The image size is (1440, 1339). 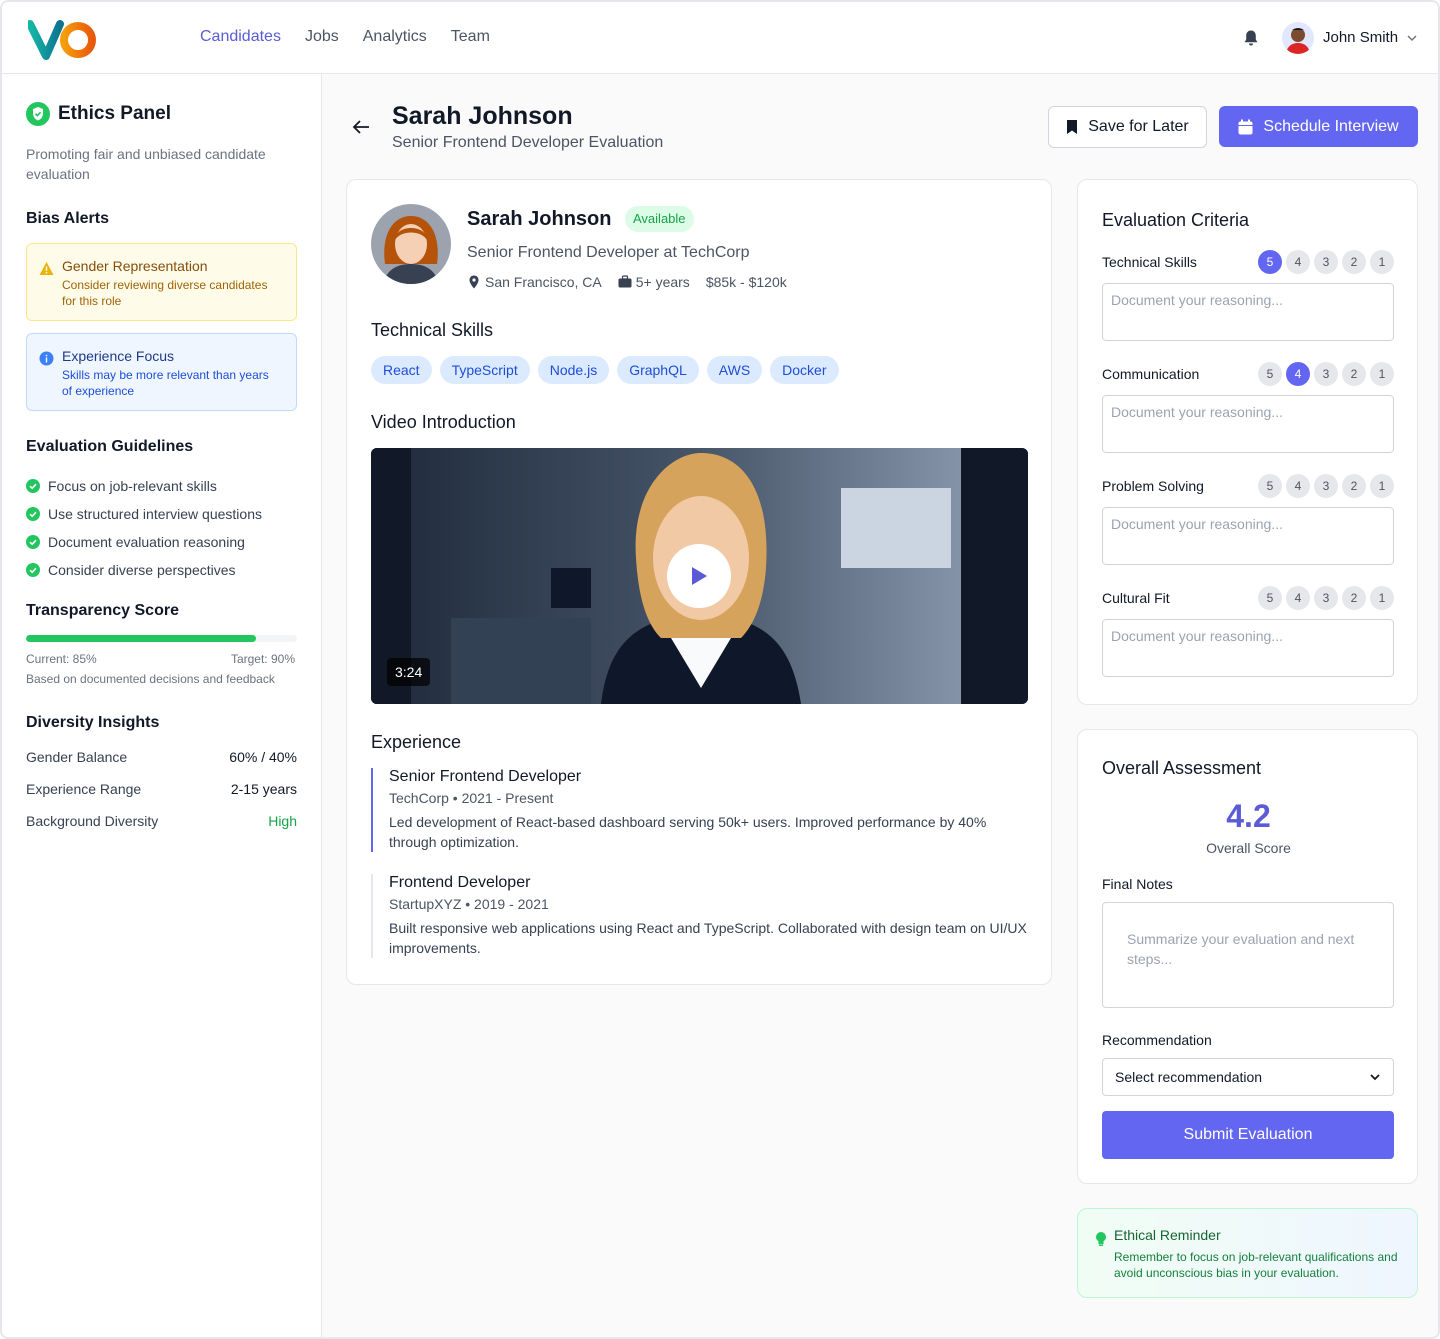 What do you see at coordinates (1101, 1239) in the screenshot?
I see `lightbulb-icon` at bounding box center [1101, 1239].